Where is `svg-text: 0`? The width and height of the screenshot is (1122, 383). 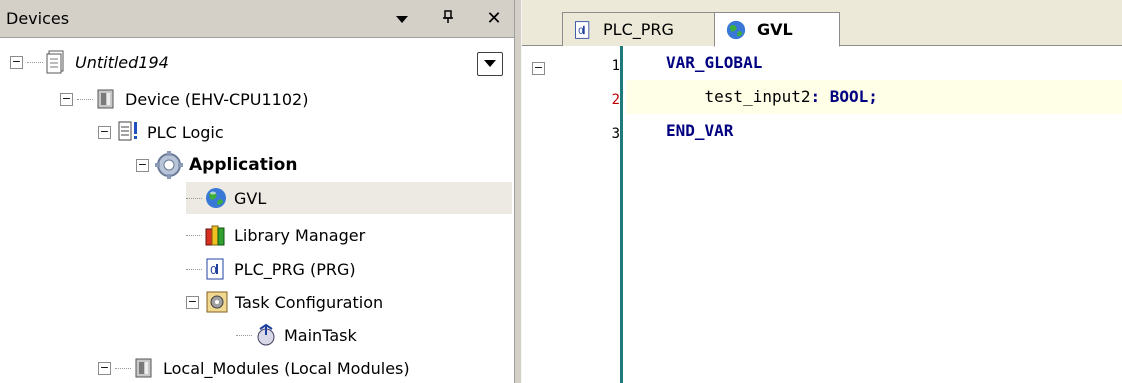
svg-text: 0 is located at coordinates (213, 270).